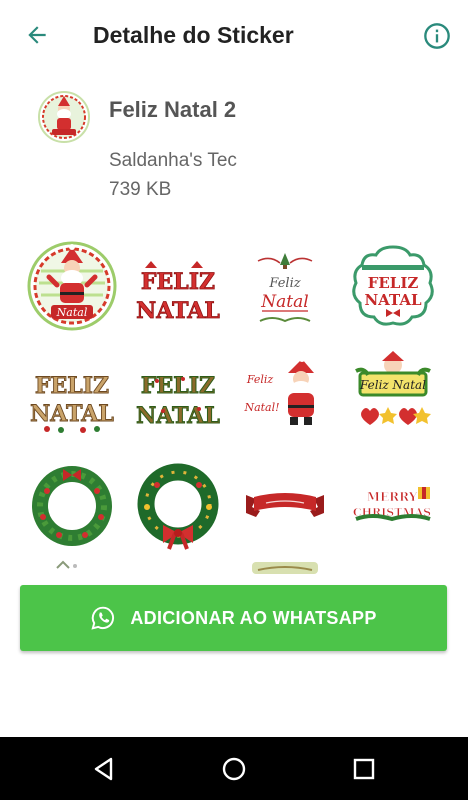 This screenshot has width=468, height=800. I want to click on sticker-feliz-natal-festive-letters: FELIZ NATAL, so click(178, 396).